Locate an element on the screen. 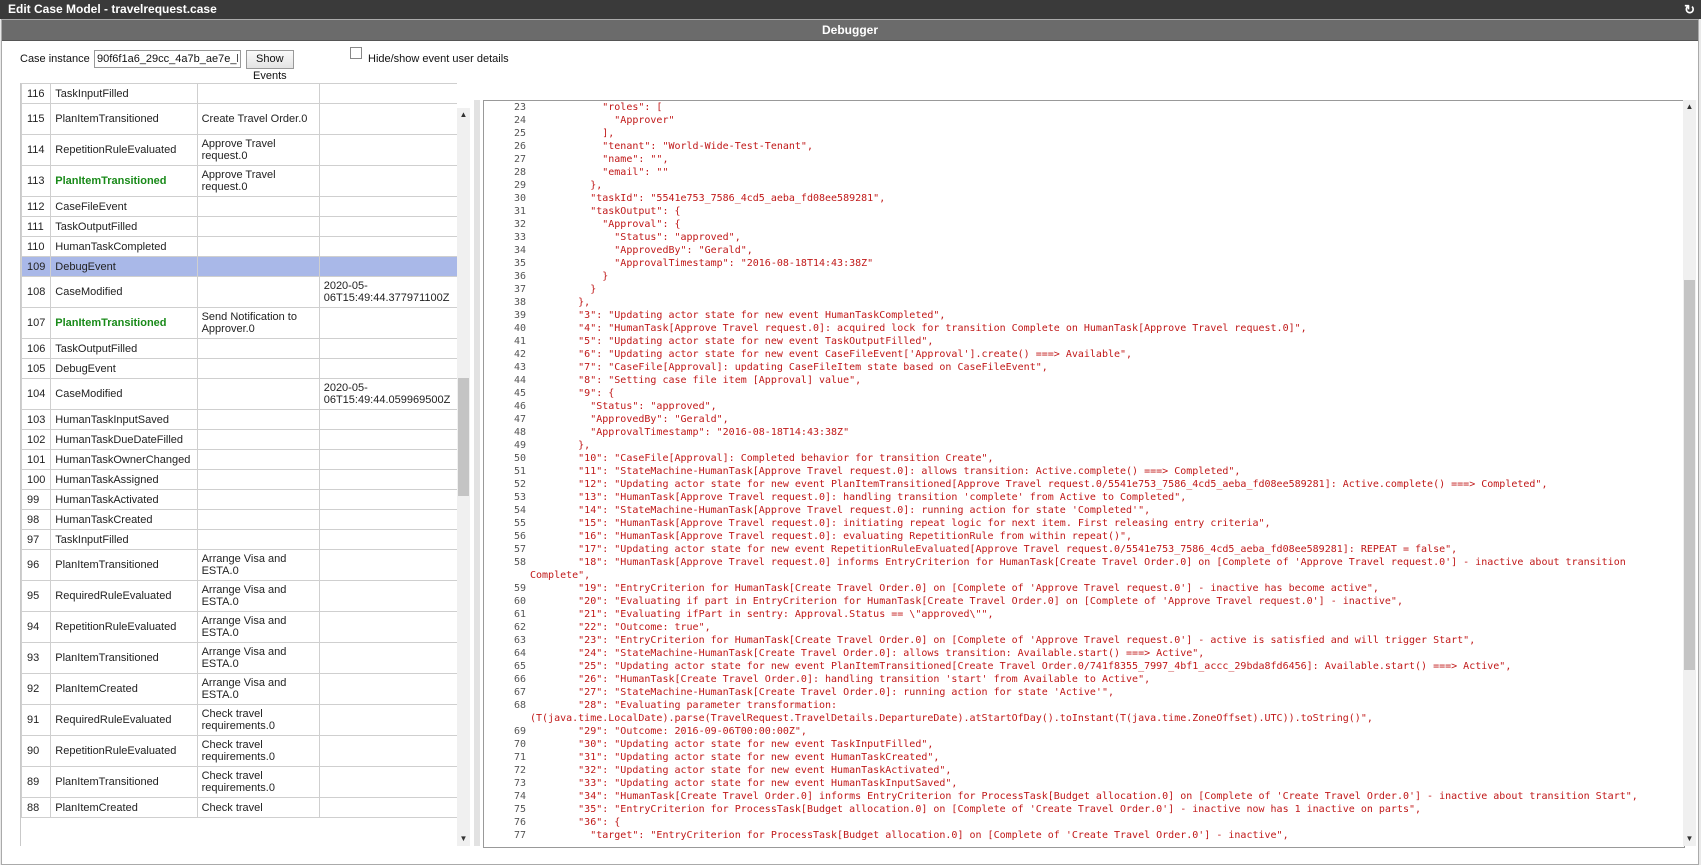 This screenshot has width=1701, height=865. line-number: 75 is located at coordinates (519, 809).